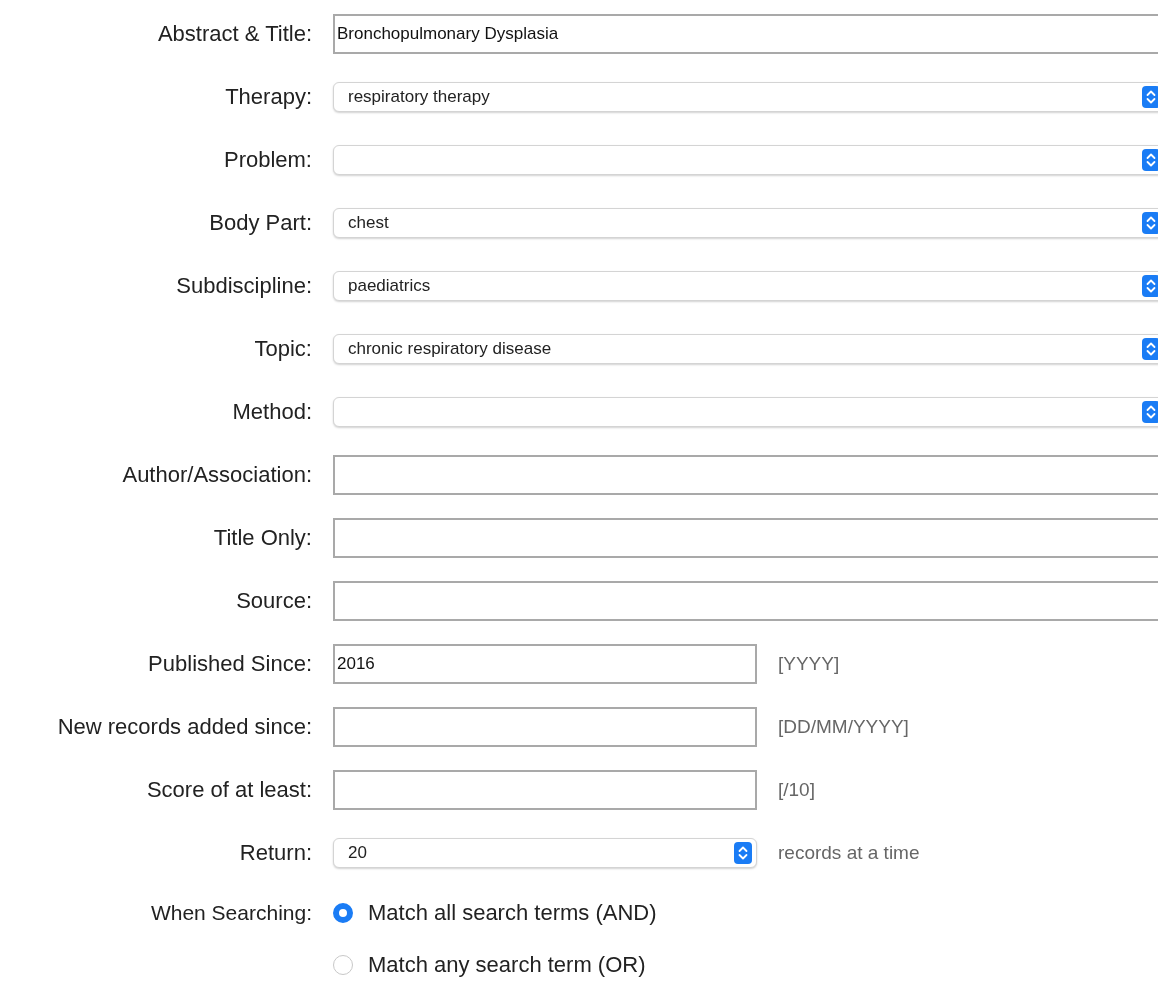  I want to click on field-label: New records added since:, so click(184, 726).